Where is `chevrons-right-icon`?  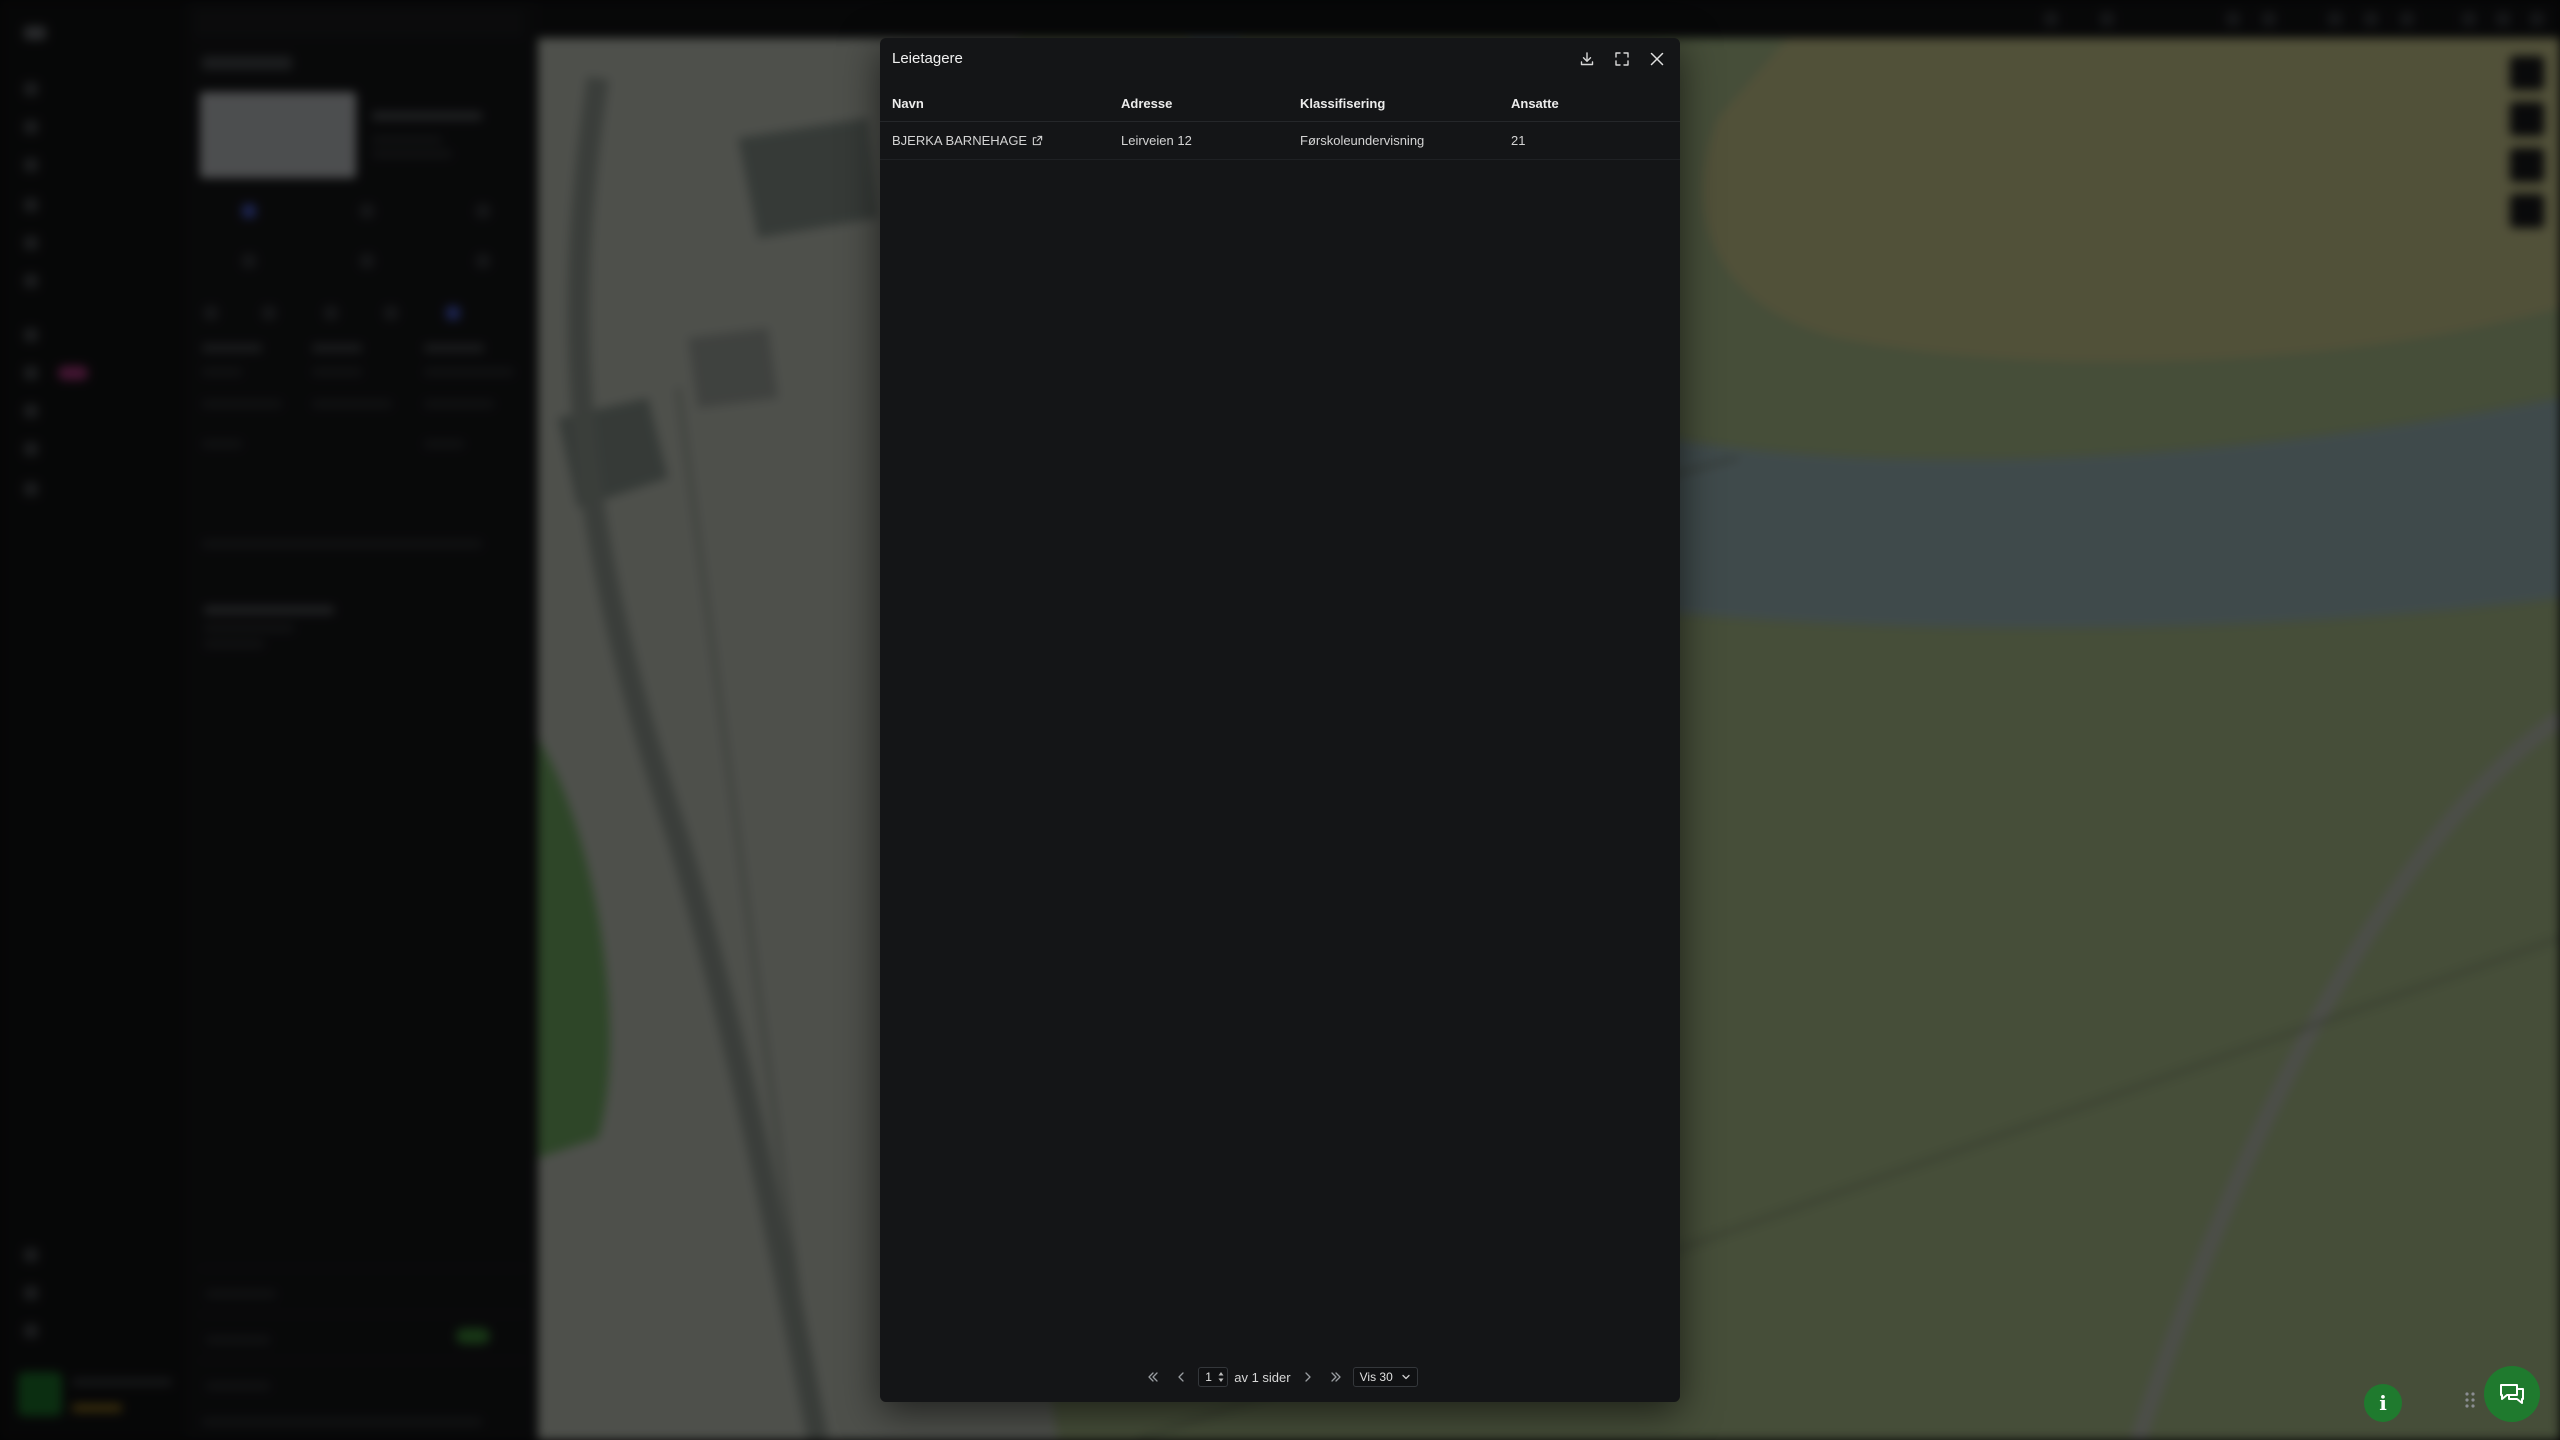
chevrons-right-icon is located at coordinates (1335, 1377).